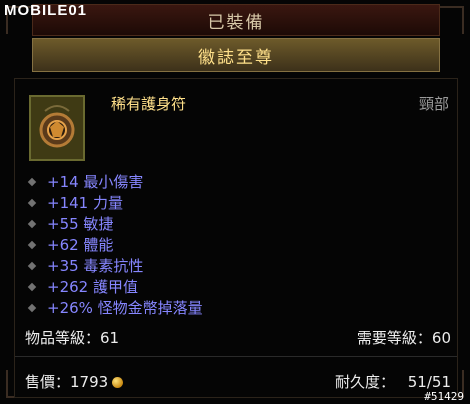 The image size is (470, 404). Describe the element at coordinates (67, 382) in the screenshot. I see `sell-price-text: 售價：1793` at that location.